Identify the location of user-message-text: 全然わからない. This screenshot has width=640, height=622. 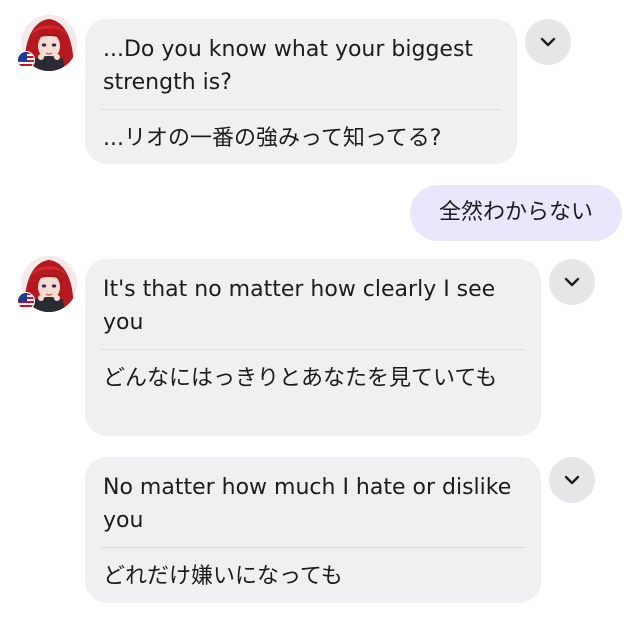
(515, 212).